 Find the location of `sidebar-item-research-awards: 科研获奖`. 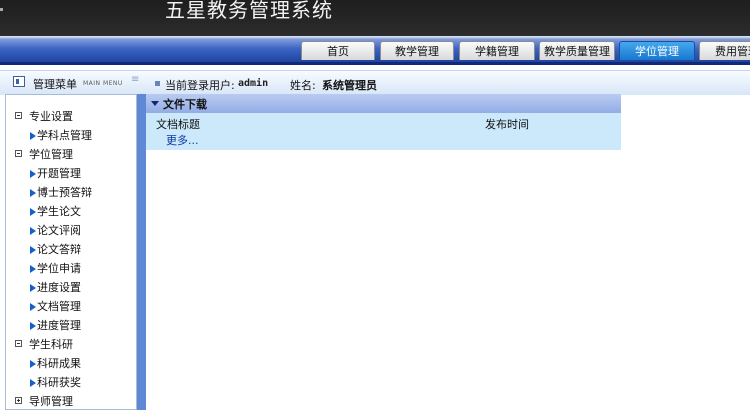

sidebar-item-research-awards: 科研获奖 is located at coordinates (71, 382).